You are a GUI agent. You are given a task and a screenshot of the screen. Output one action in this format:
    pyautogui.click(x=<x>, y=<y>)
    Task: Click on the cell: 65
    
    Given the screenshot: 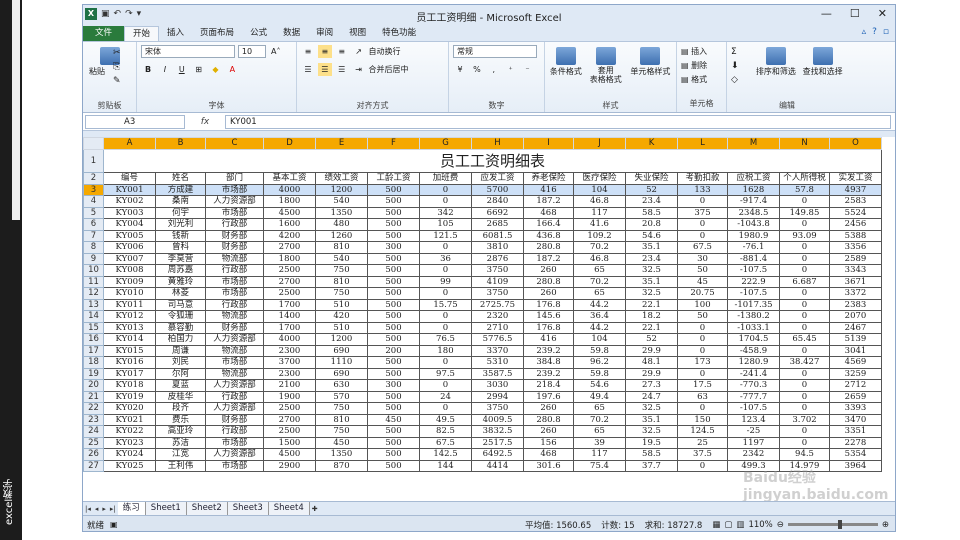 What is the action you would take?
    pyautogui.click(x=599, y=431)
    